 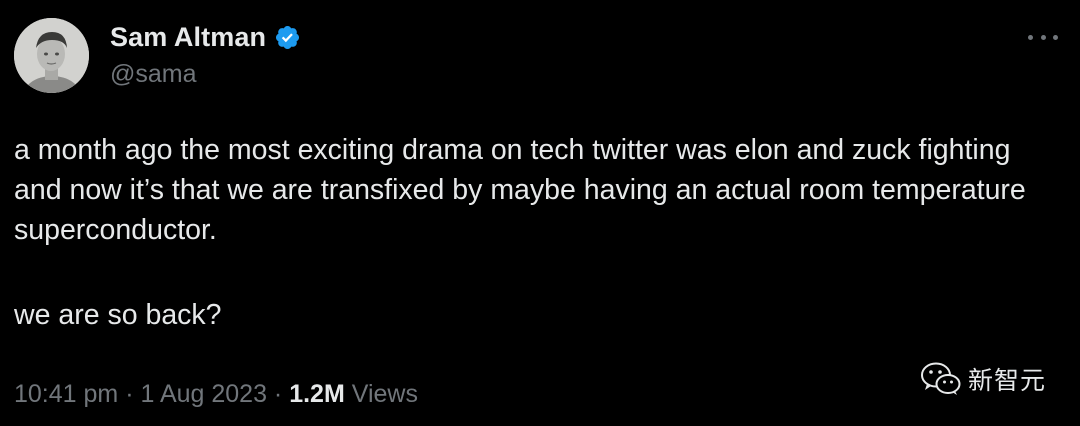 I want to click on verified-badge-icon, so click(x=287, y=37).